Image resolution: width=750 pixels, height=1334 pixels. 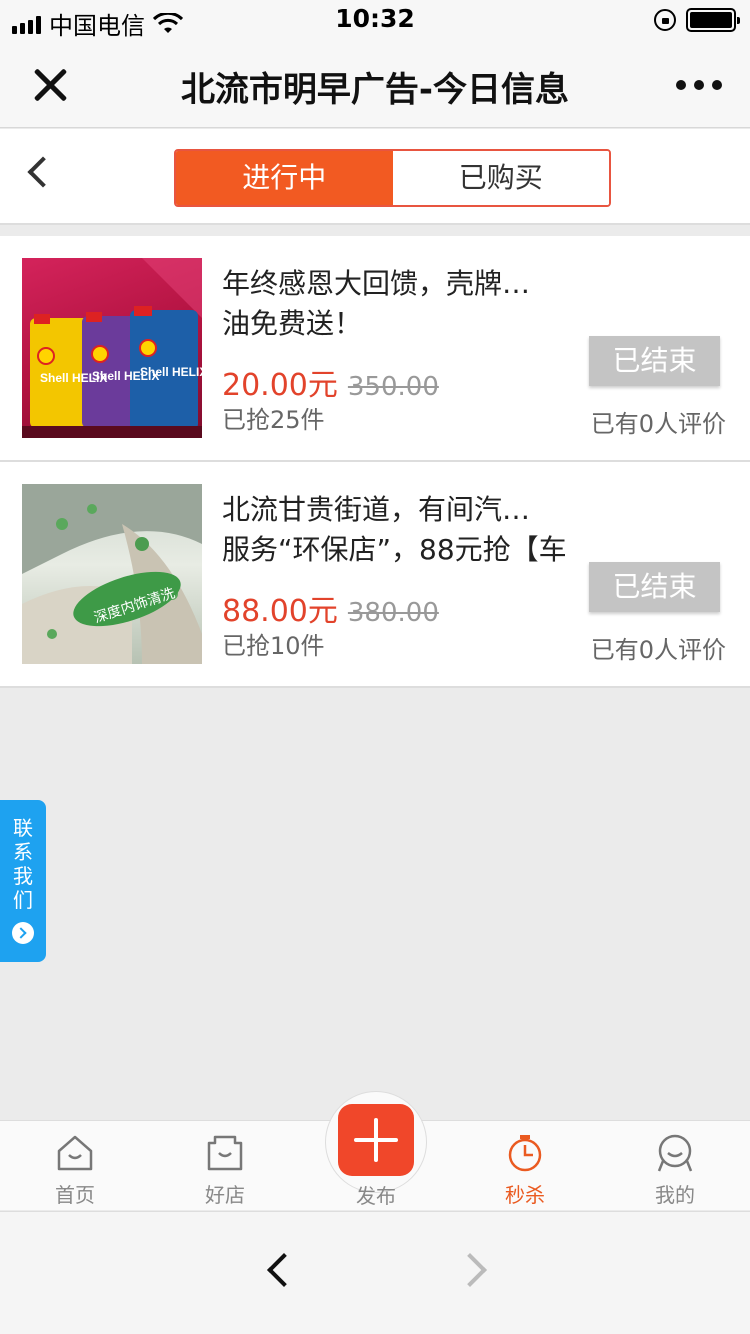 I want to click on sale-price: 20.00元, so click(x=280, y=385).